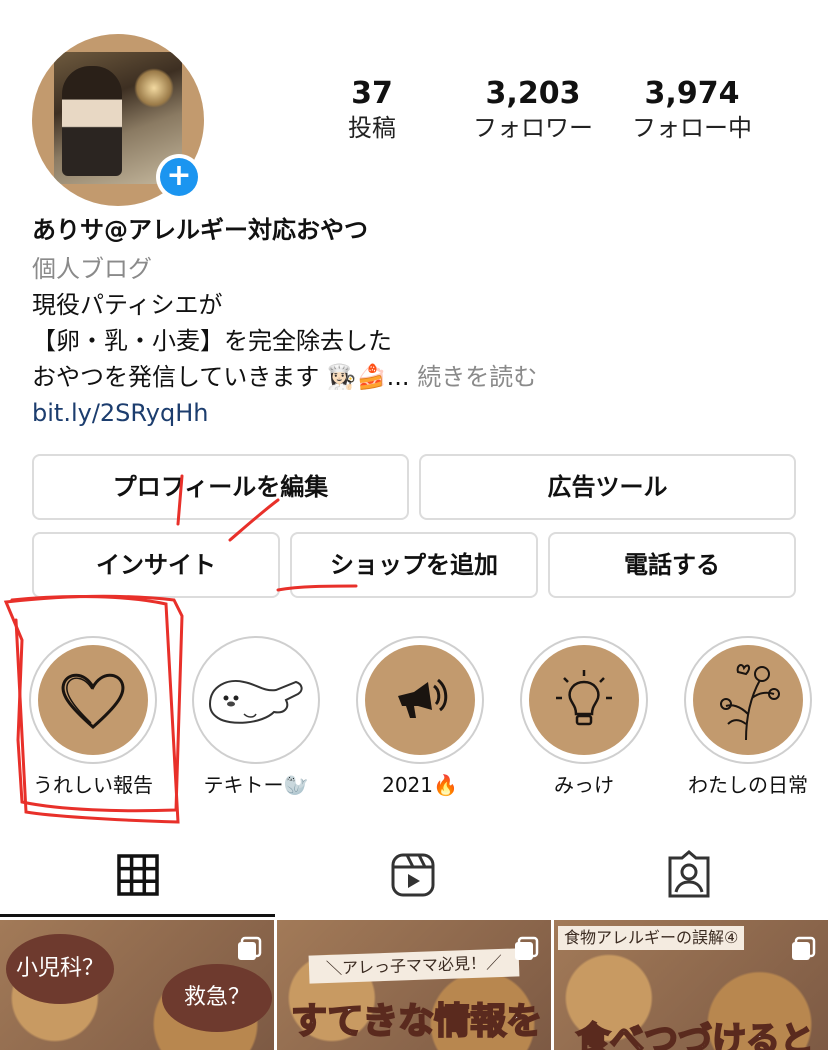  What do you see at coordinates (477, 377) in the screenshot?
I see `read-more-link: 続きを読む` at bounding box center [477, 377].